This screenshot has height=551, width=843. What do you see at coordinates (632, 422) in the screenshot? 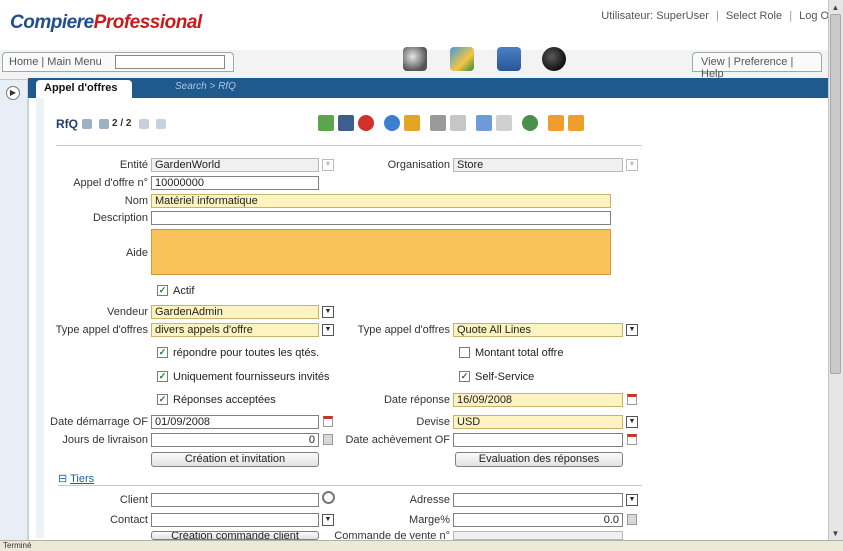
I see `devise-dropdown-icon: ▼` at bounding box center [632, 422].